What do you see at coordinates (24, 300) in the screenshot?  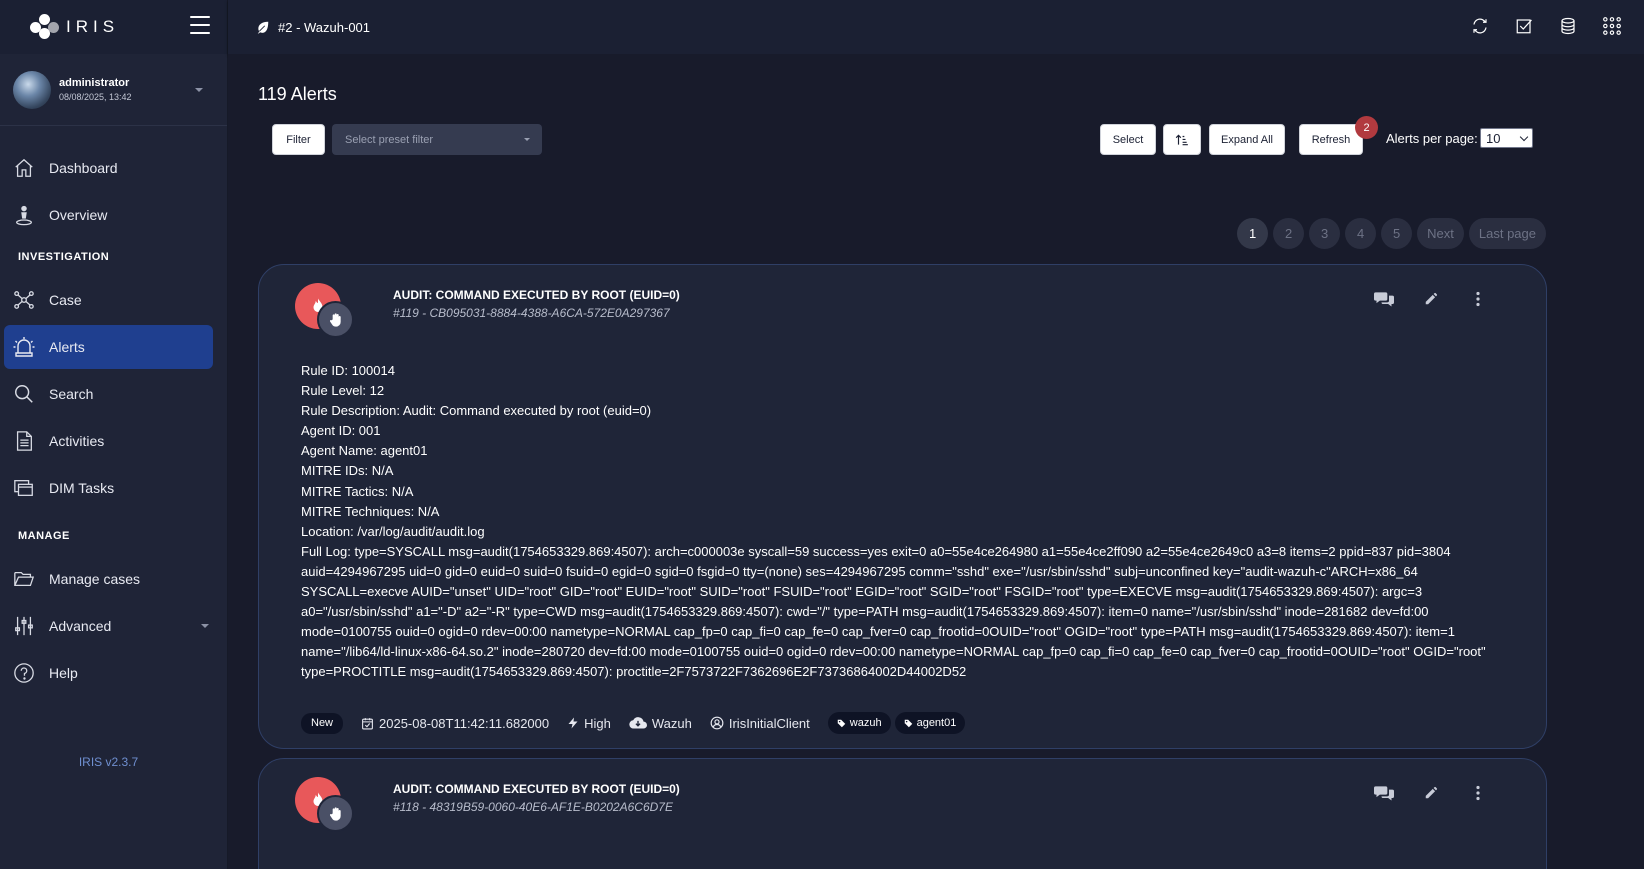 I see `network-icon` at bounding box center [24, 300].